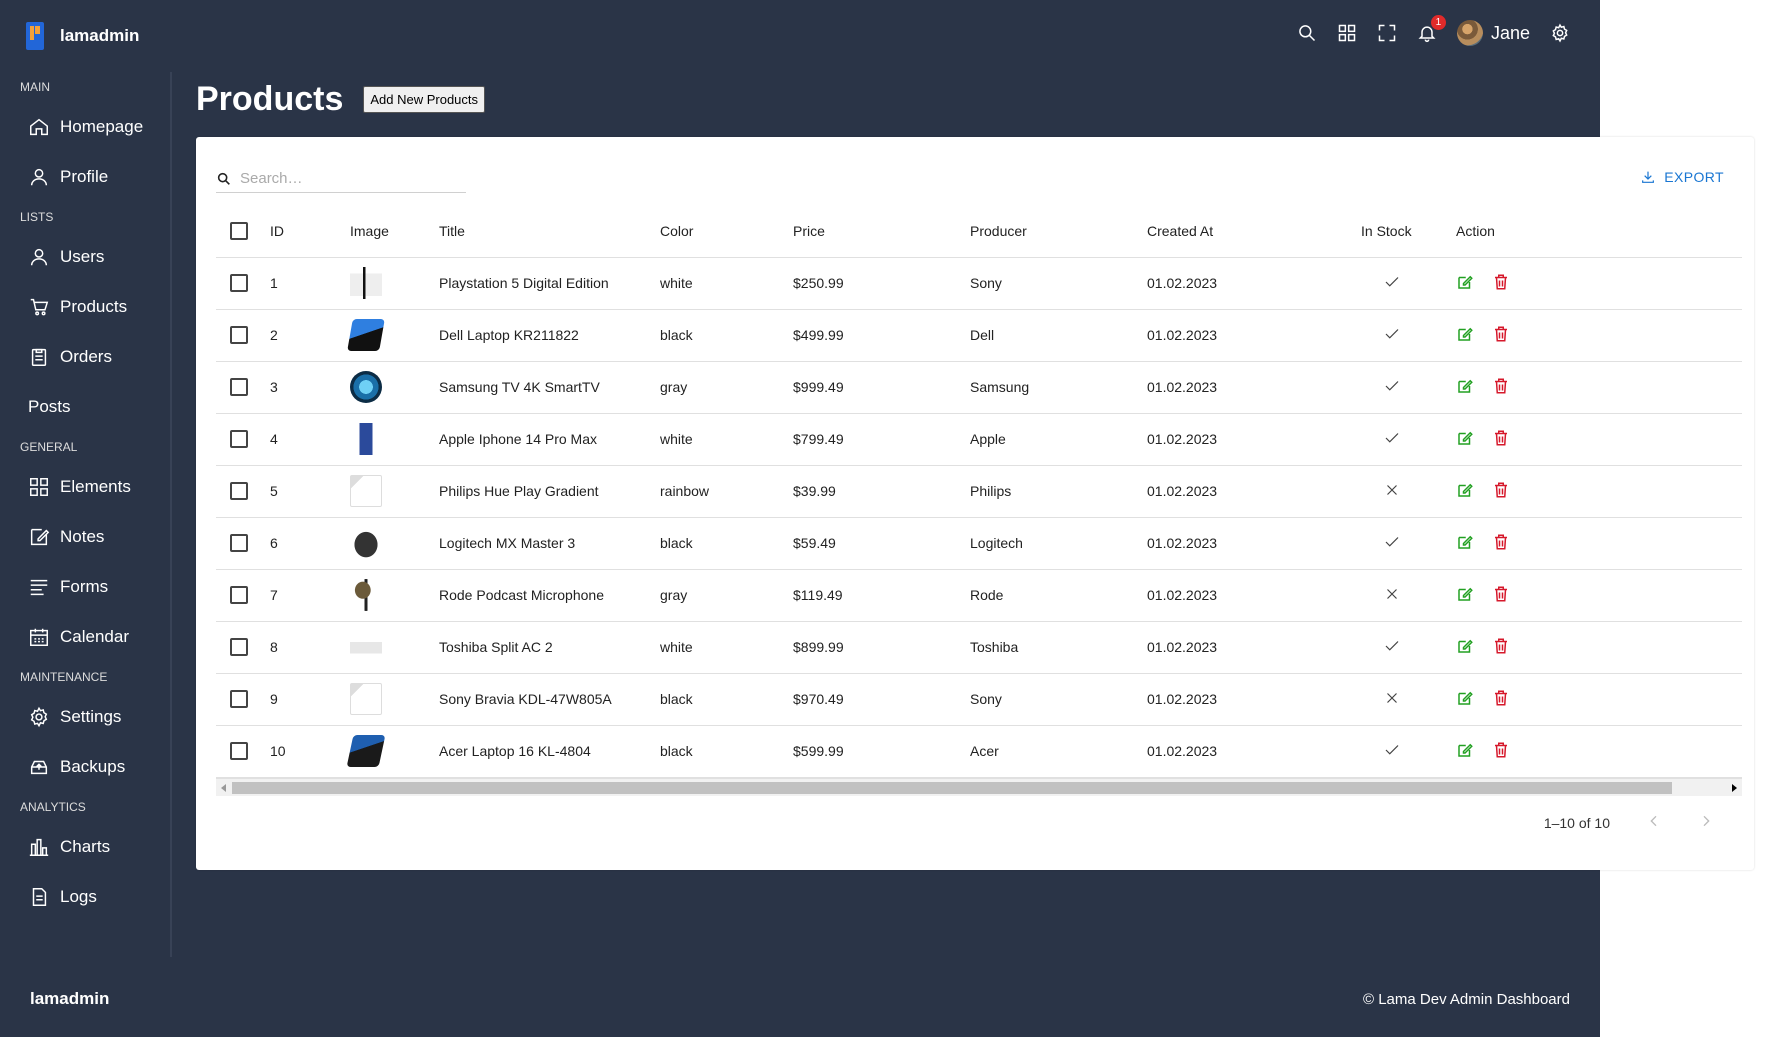 This screenshot has height=1037, width=1774. What do you see at coordinates (881, 647) in the screenshot?
I see `cell-price: $899.99` at bounding box center [881, 647].